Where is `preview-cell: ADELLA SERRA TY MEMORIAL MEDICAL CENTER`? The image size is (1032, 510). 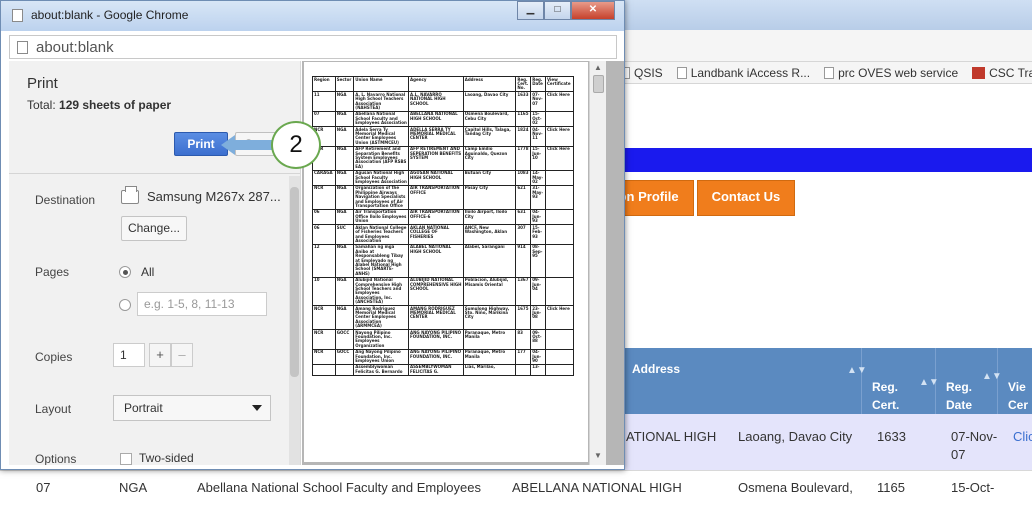
preview-cell: ADELLA SERRA TY MEMORIAL MEDICAL CENTER is located at coordinates (435, 136).